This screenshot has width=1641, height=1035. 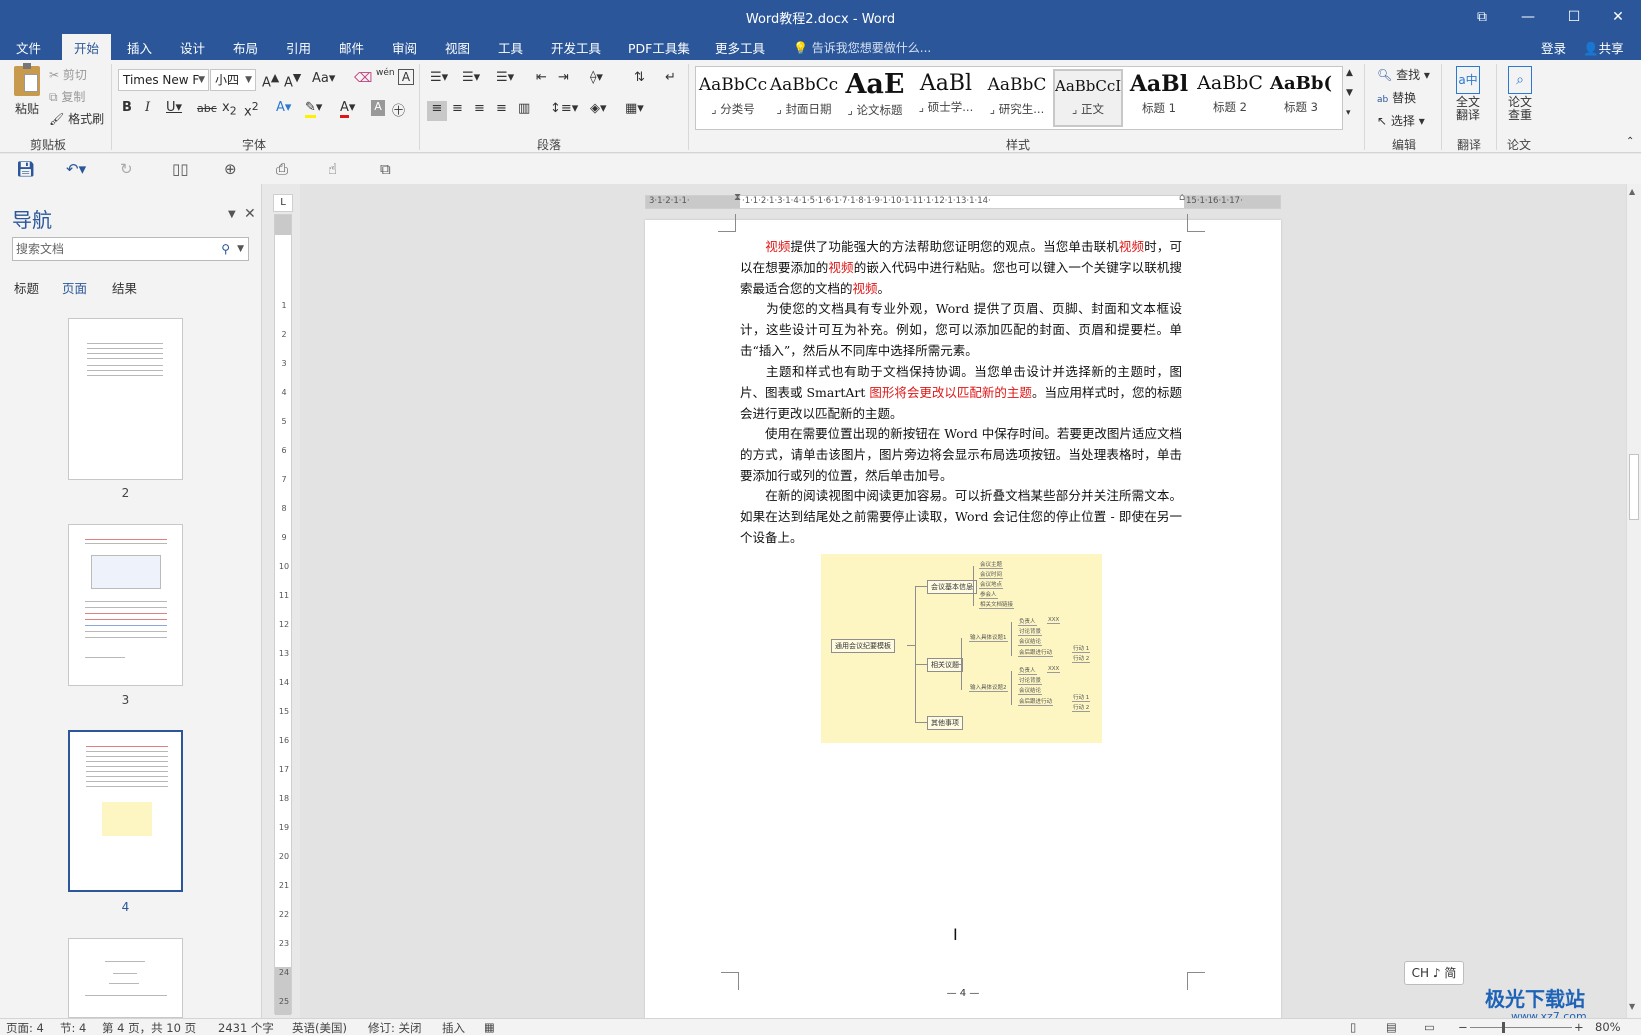 I want to click on zoom-level: 80%, so click(x=1608, y=1027).